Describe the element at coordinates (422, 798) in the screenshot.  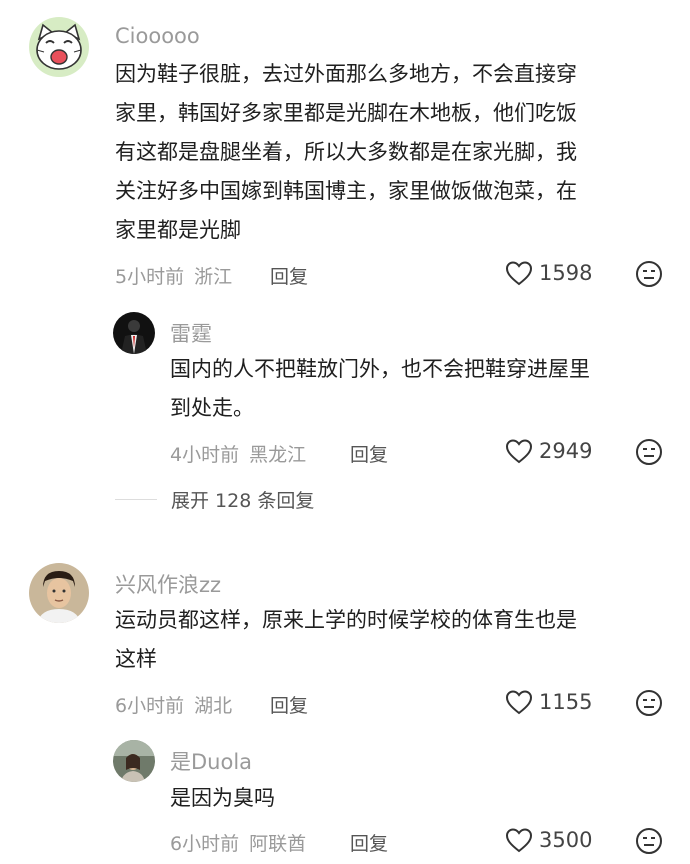
I see `comment-text: 是因为臭吗` at that location.